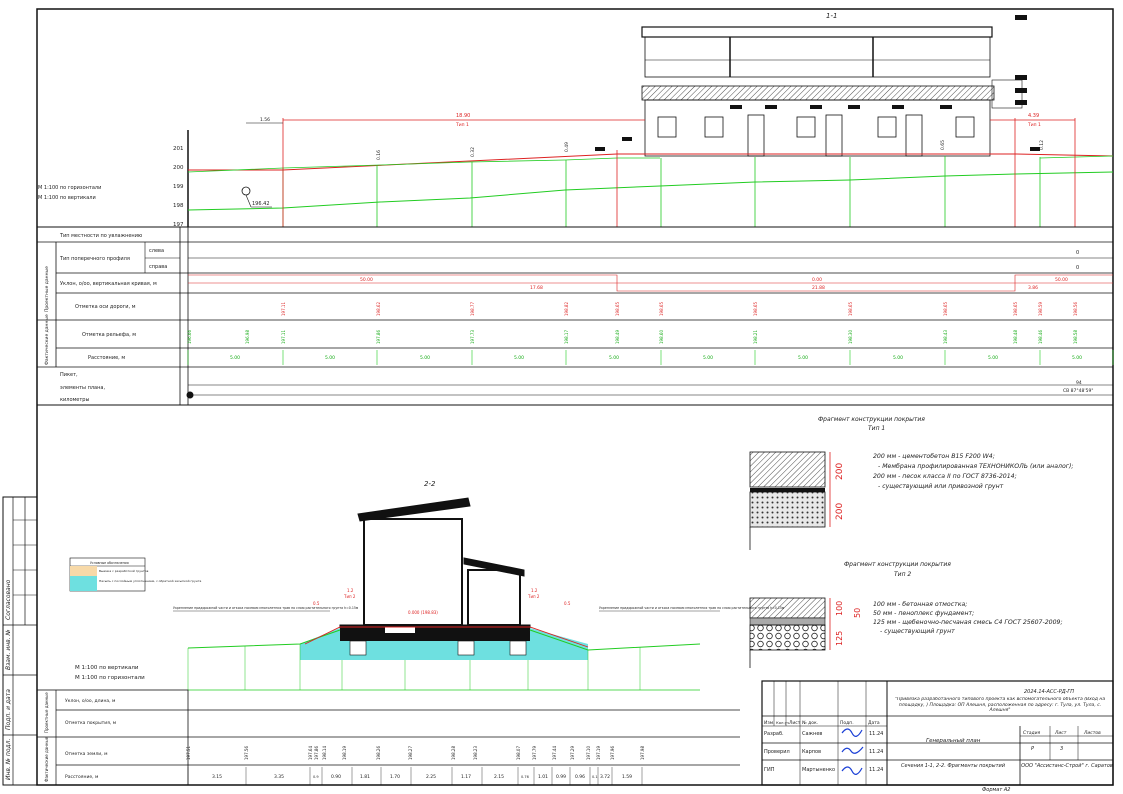 This screenshot has width=1123, height=794. I want to click on sheet-format: Формат А2, so click(996, 790).